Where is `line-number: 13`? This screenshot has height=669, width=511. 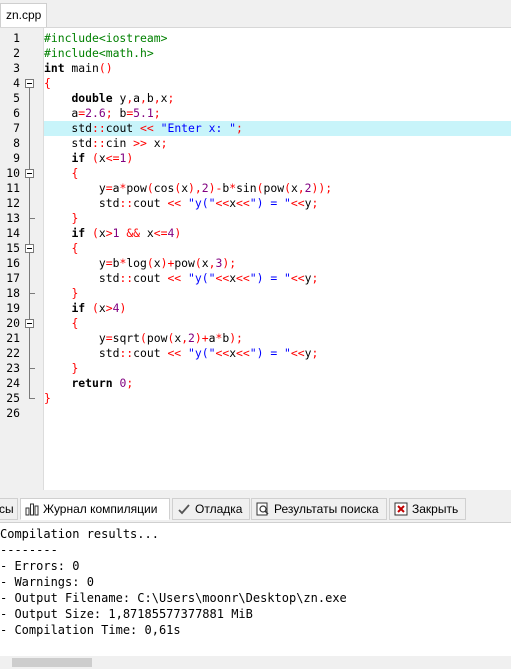
line-number: 13 is located at coordinates (13, 218).